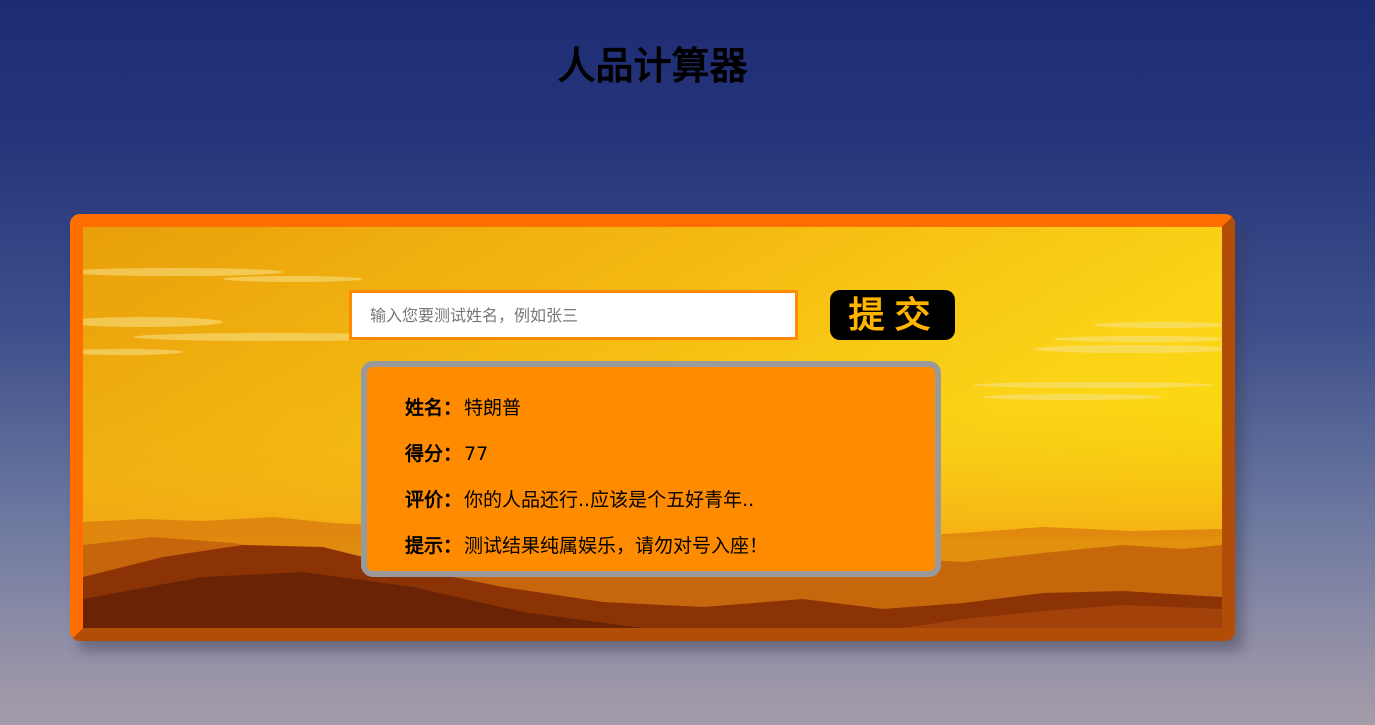 This screenshot has width=1375, height=725. Describe the element at coordinates (434, 454) in the screenshot. I see `result-label: 得分：` at that location.